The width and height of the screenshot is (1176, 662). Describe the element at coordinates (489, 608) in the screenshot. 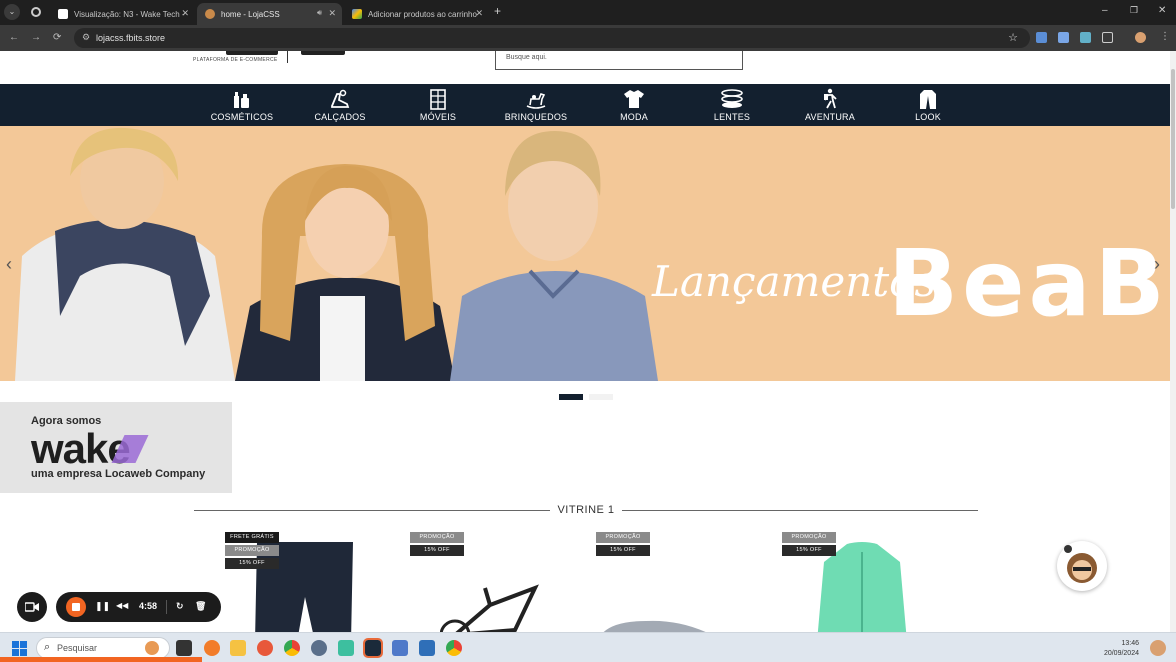

I see `product-image` at that location.